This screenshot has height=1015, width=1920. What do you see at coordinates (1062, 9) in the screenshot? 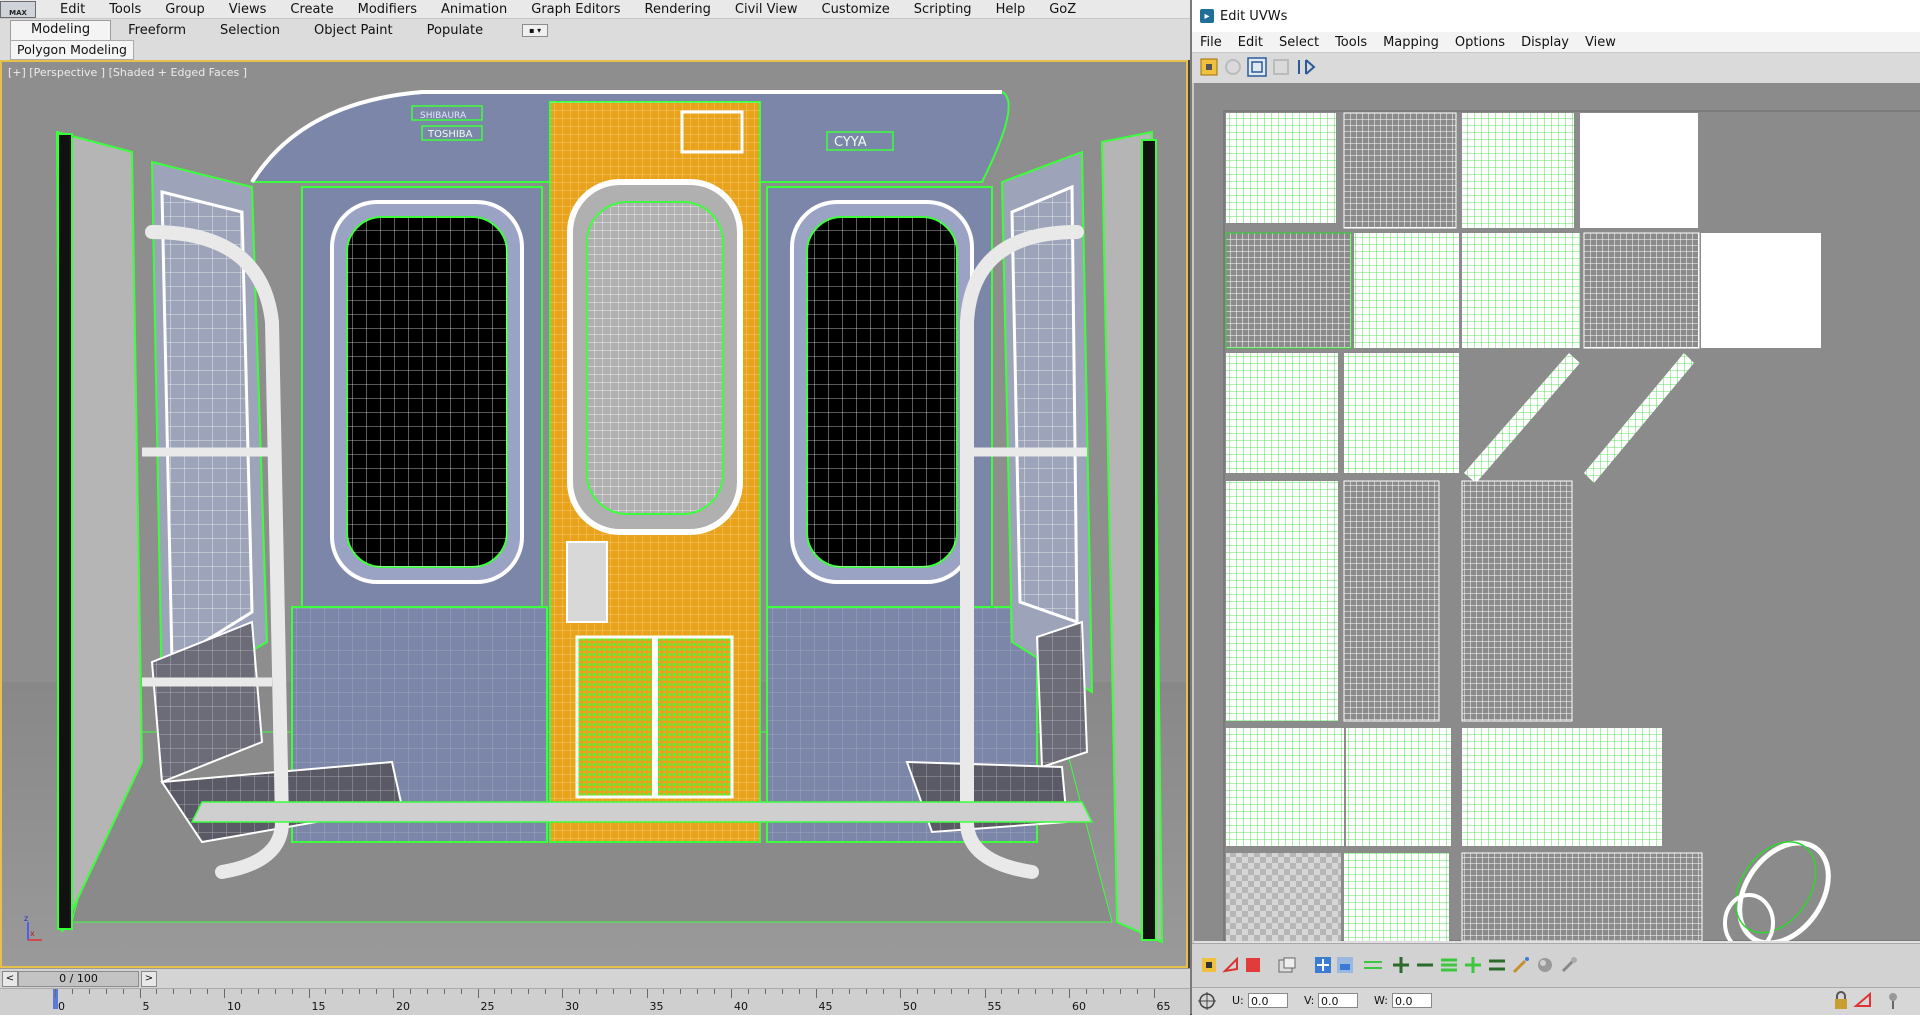
I see `menu-goz: GoZ` at bounding box center [1062, 9].